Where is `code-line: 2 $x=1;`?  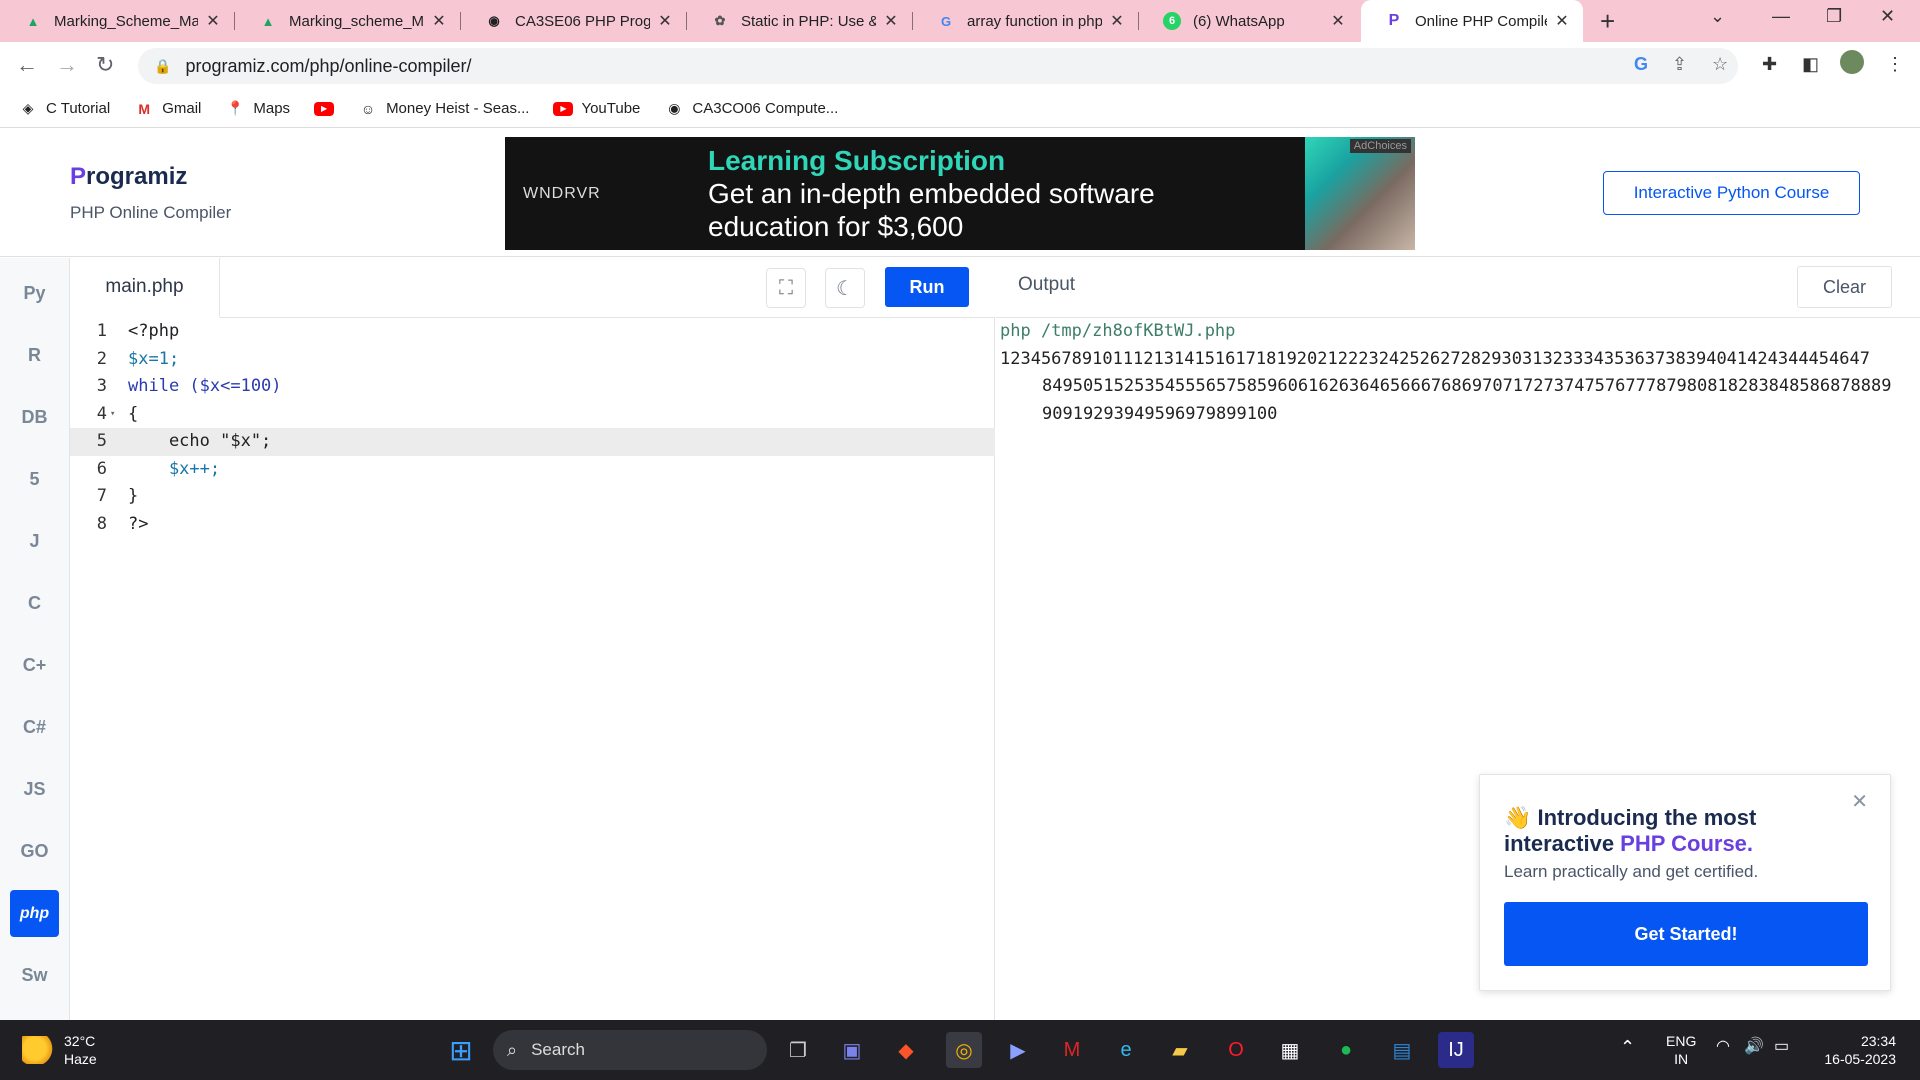 code-line: 2 $x=1; is located at coordinates (532, 360).